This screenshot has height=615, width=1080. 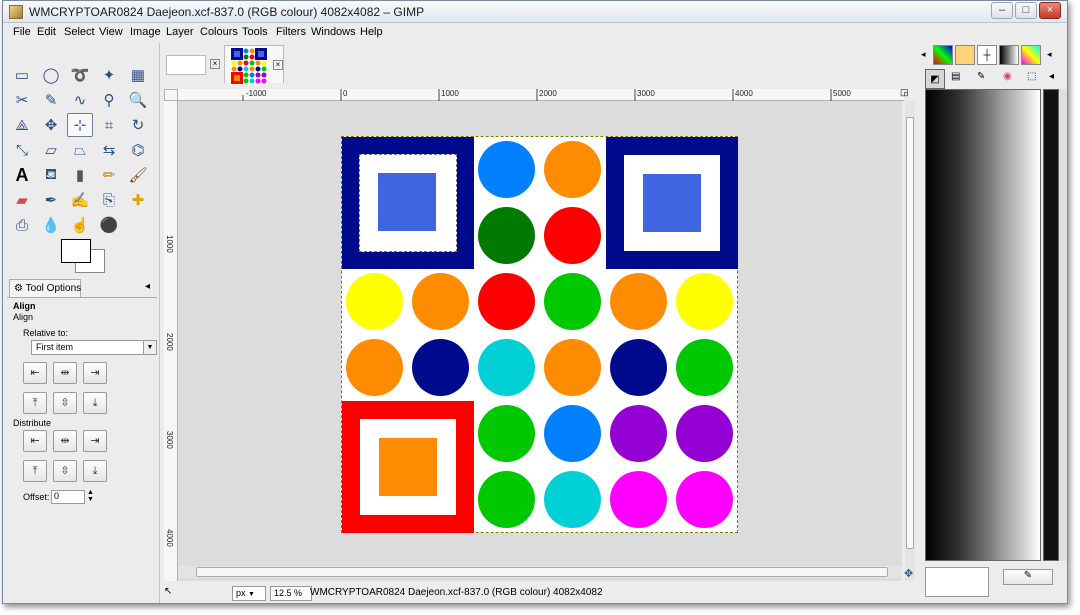 What do you see at coordinates (51, 225) in the screenshot?
I see `blur-icon: 💧` at bounding box center [51, 225].